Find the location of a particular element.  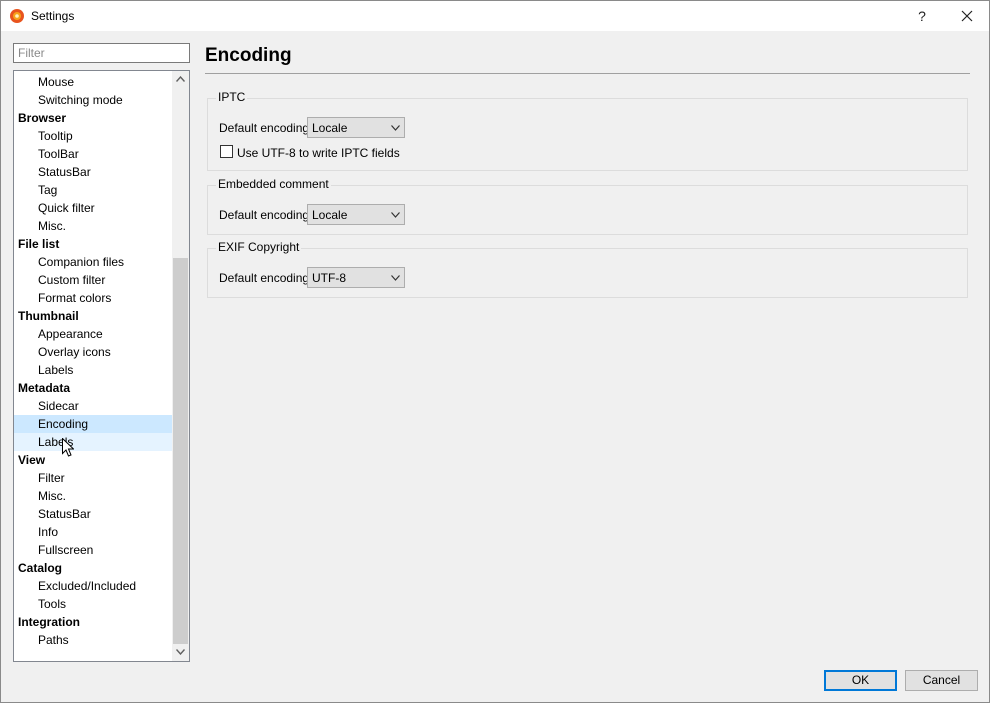

tree-category: View is located at coordinates (93, 460).